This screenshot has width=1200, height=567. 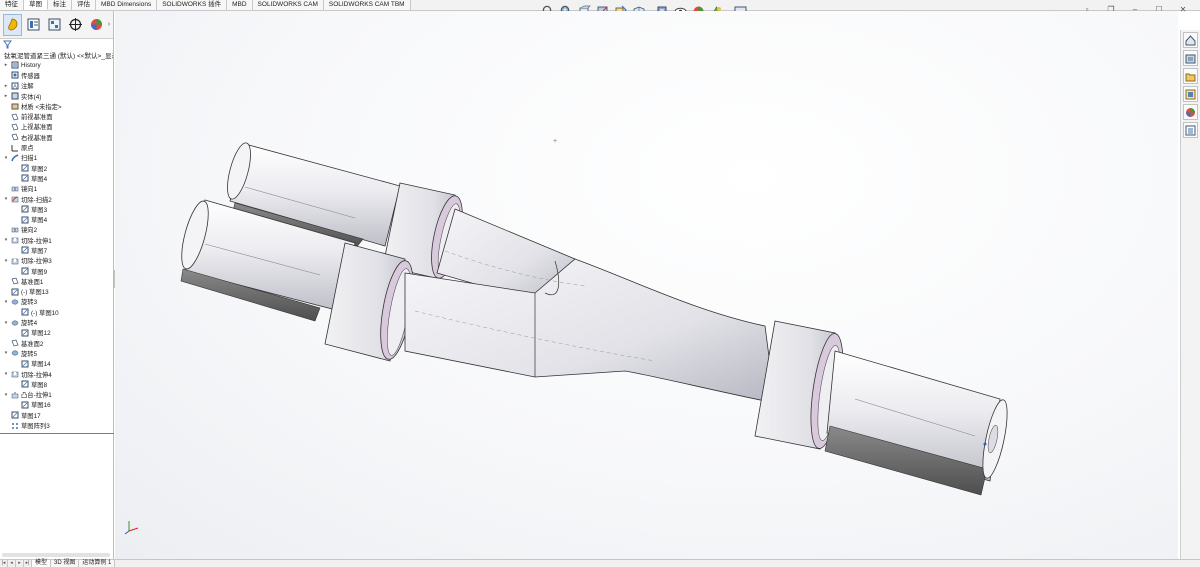 I want to click on tree-item: 基准面2, so click(x=56, y=343).